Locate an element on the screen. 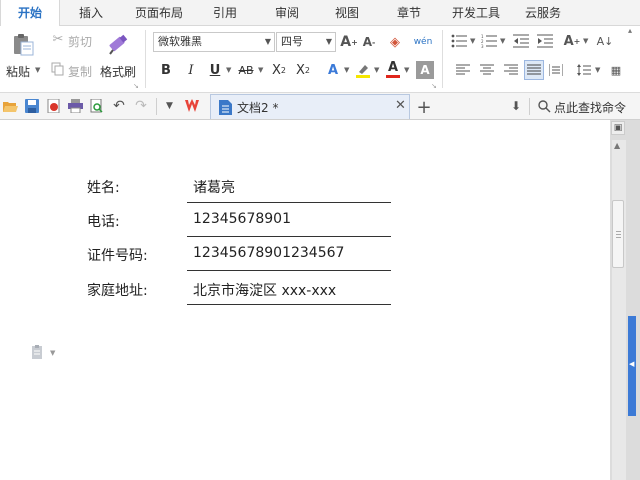  font-size-select: 四号 ▼ is located at coordinates (306, 42).